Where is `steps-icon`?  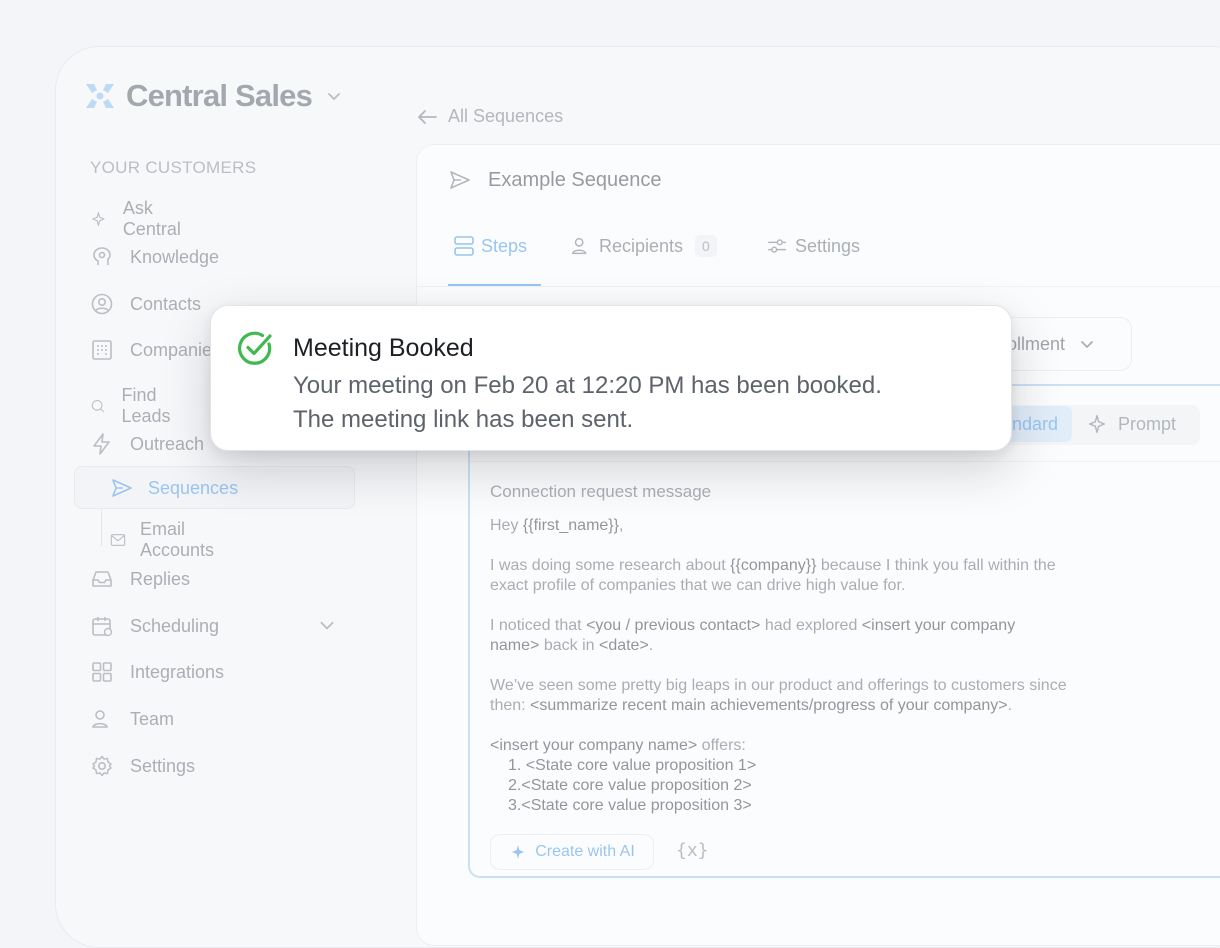
steps-icon is located at coordinates (464, 246).